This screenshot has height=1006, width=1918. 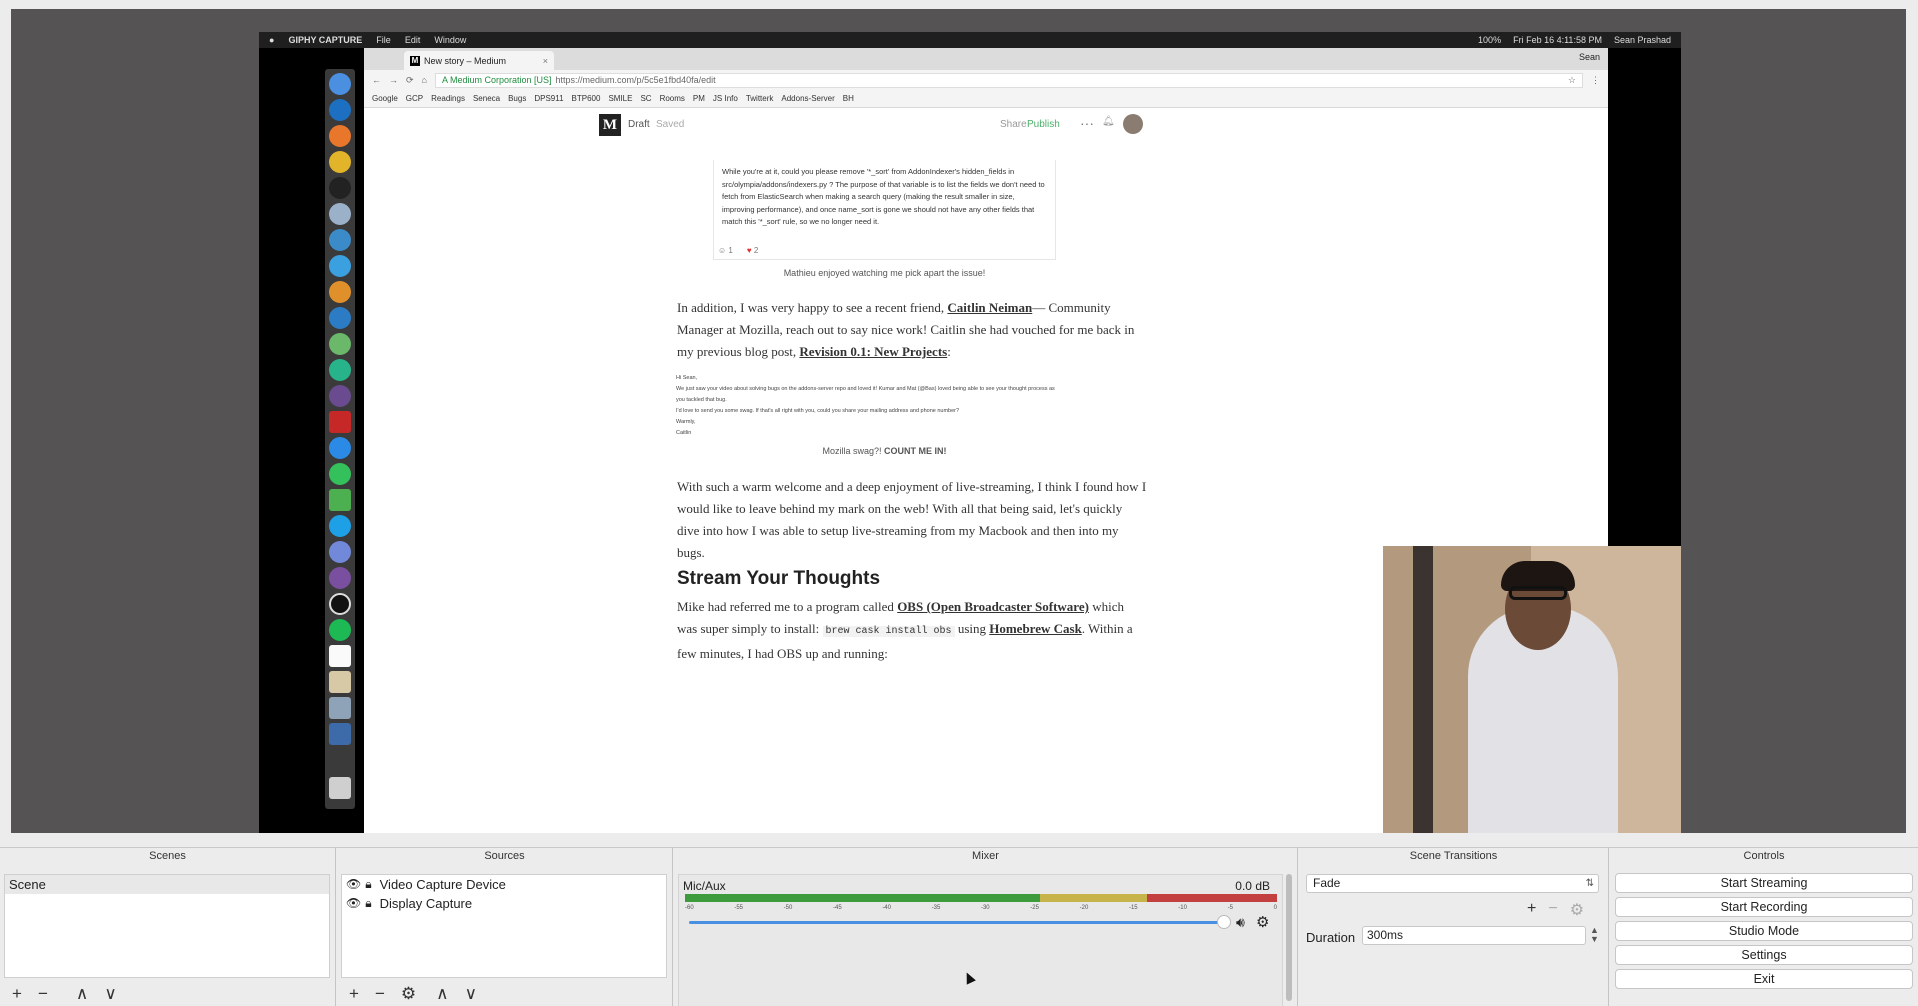 I want to click on tab-close-icon: ×, so click(x=545, y=61).